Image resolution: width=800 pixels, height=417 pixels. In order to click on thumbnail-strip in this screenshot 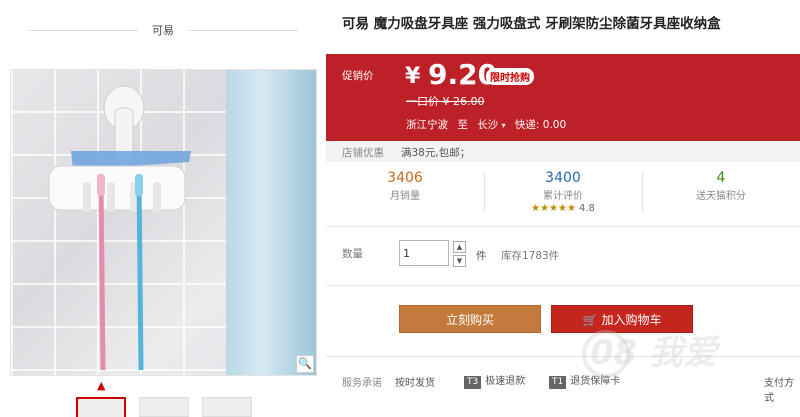, I will do `click(164, 407)`.